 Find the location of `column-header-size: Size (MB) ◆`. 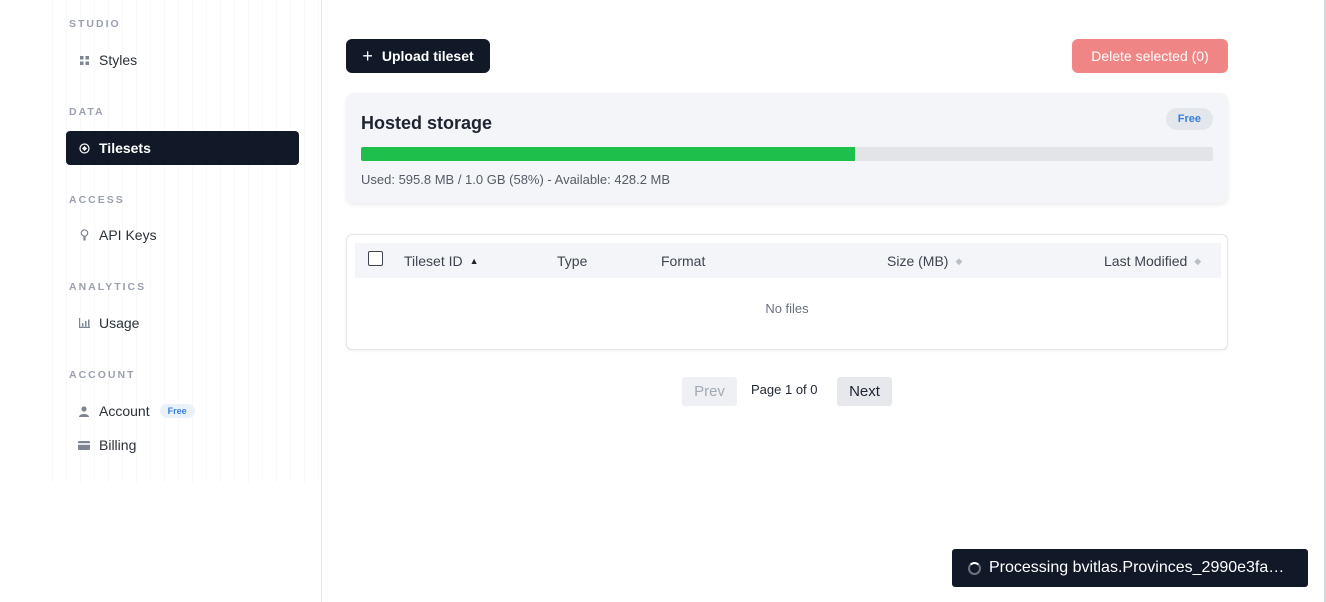

column-header-size: Size (MB) ◆ is located at coordinates (924, 261).